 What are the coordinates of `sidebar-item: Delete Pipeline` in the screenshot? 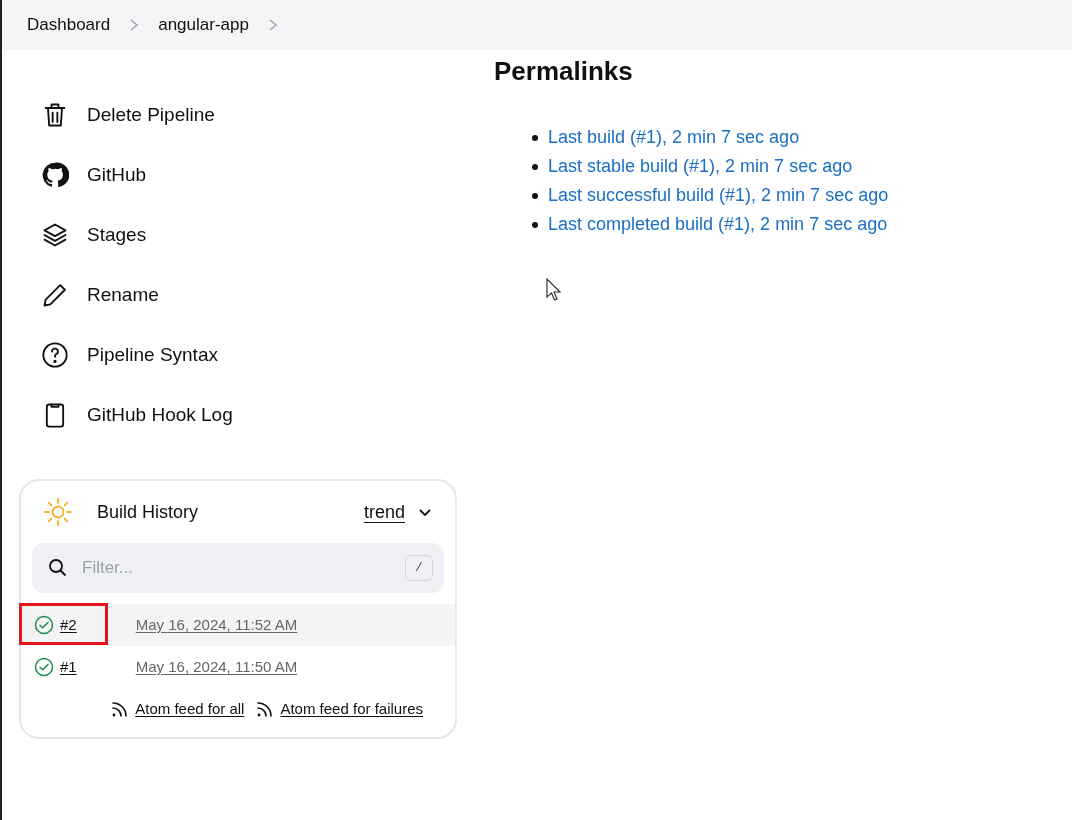 It's located at (237, 115).